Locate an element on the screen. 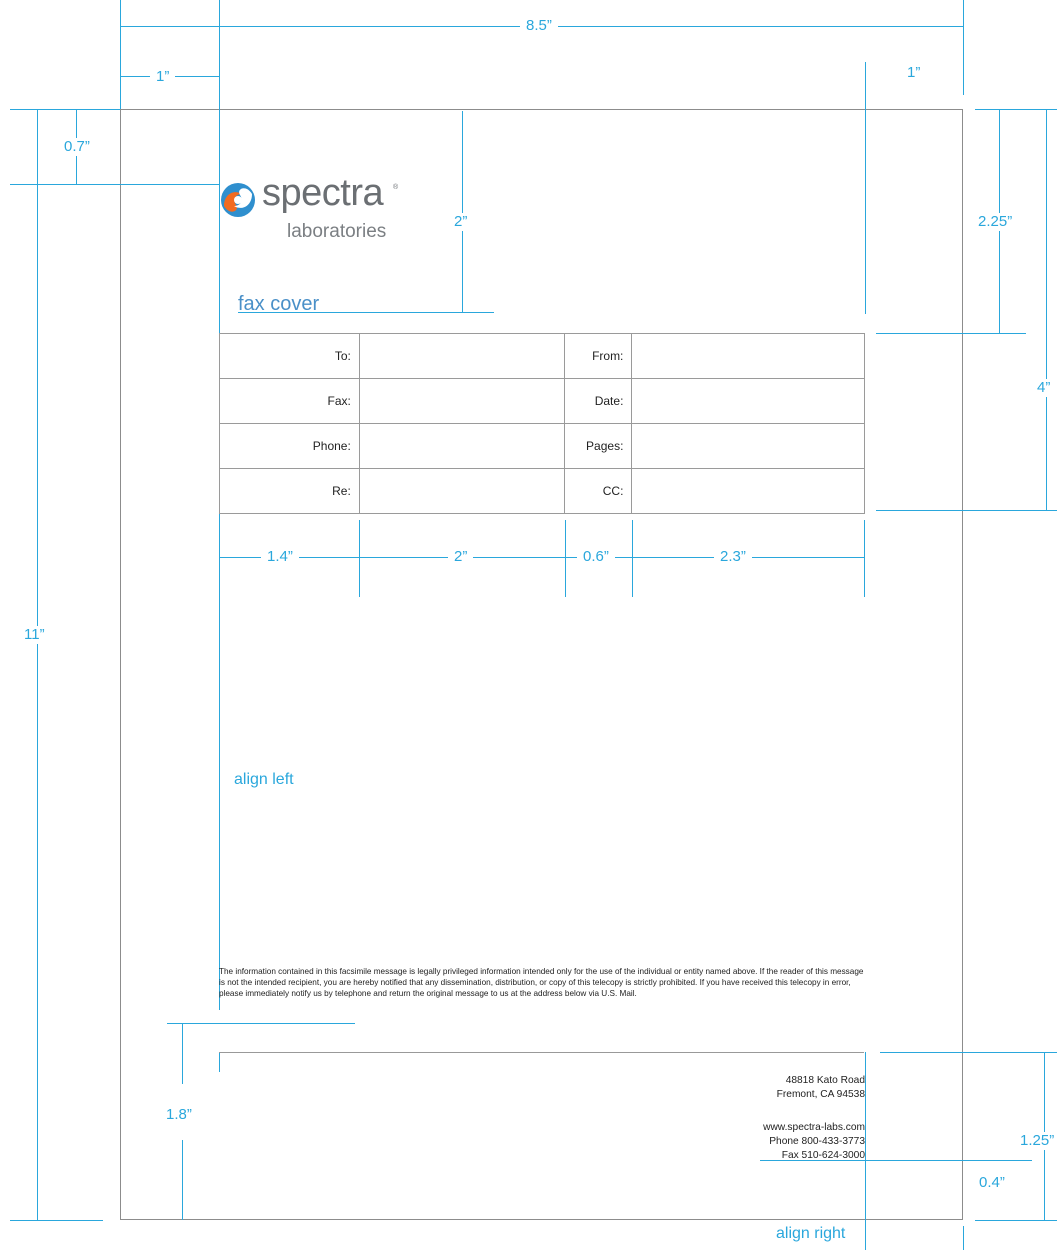 This screenshot has width=1057, height=1250. dim-col-4: 2.3” is located at coordinates (733, 557).